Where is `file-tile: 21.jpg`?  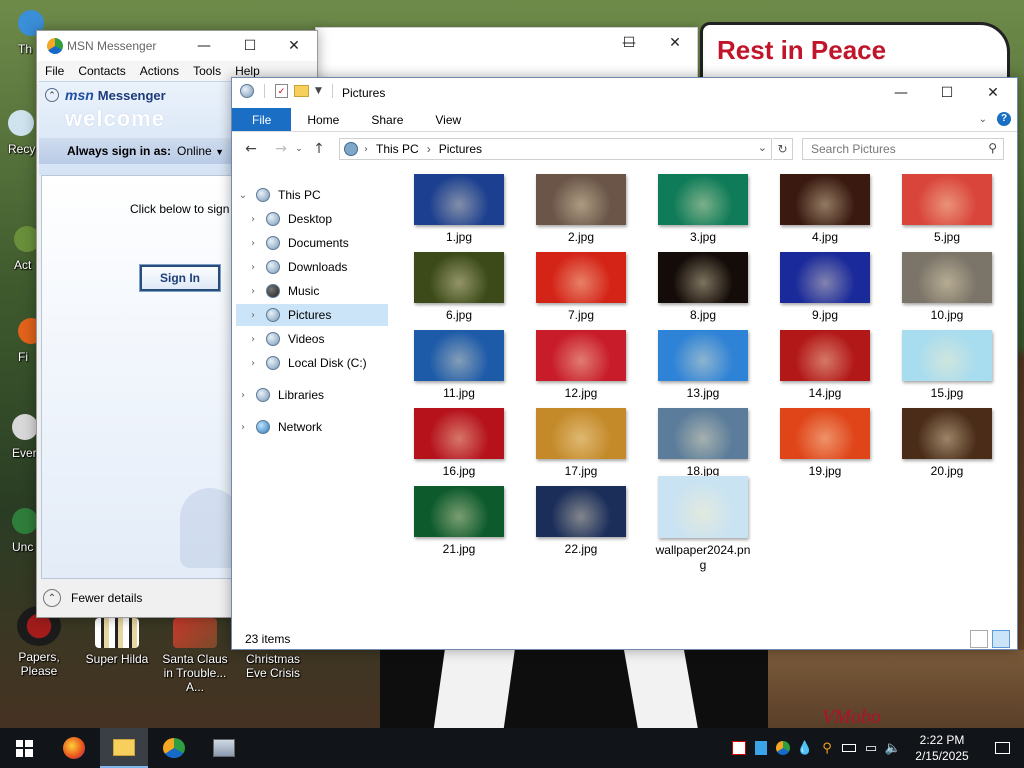 file-tile: 21.jpg is located at coordinates (459, 521).